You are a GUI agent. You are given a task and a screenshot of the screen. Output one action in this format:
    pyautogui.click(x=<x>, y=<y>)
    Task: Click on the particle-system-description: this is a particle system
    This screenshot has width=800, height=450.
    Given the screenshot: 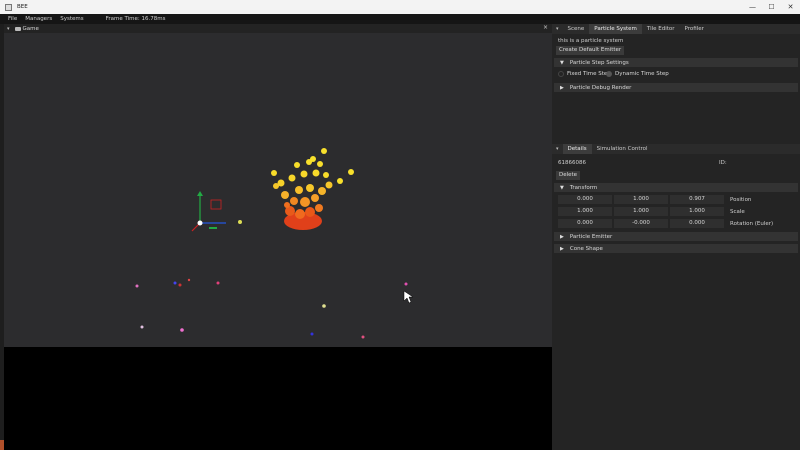 What is the action you would take?
    pyautogui.click(x=591, y=41)
    